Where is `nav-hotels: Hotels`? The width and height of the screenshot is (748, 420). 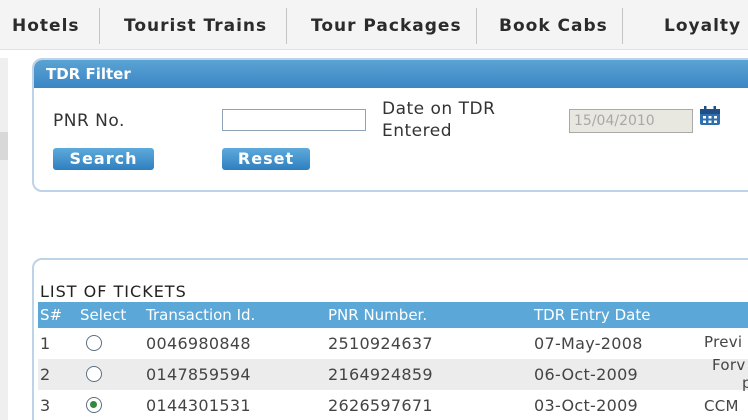
nav-hotels: Hotels is located at coordinates (46, 25).